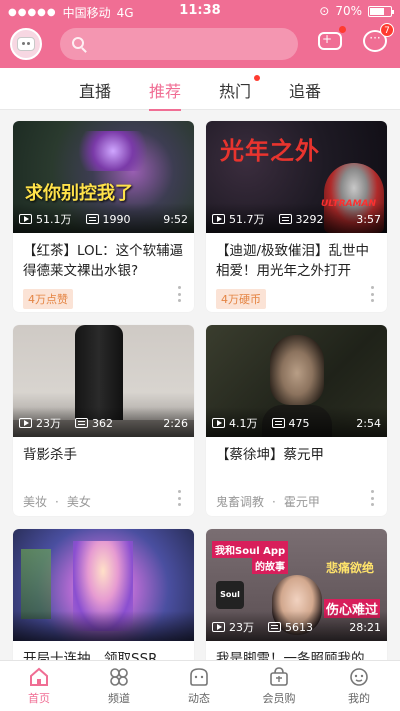 The image size is (400, 711). Describe the element at coordinates (179, 44) in the screenshot. I see `search-bar` at that location.